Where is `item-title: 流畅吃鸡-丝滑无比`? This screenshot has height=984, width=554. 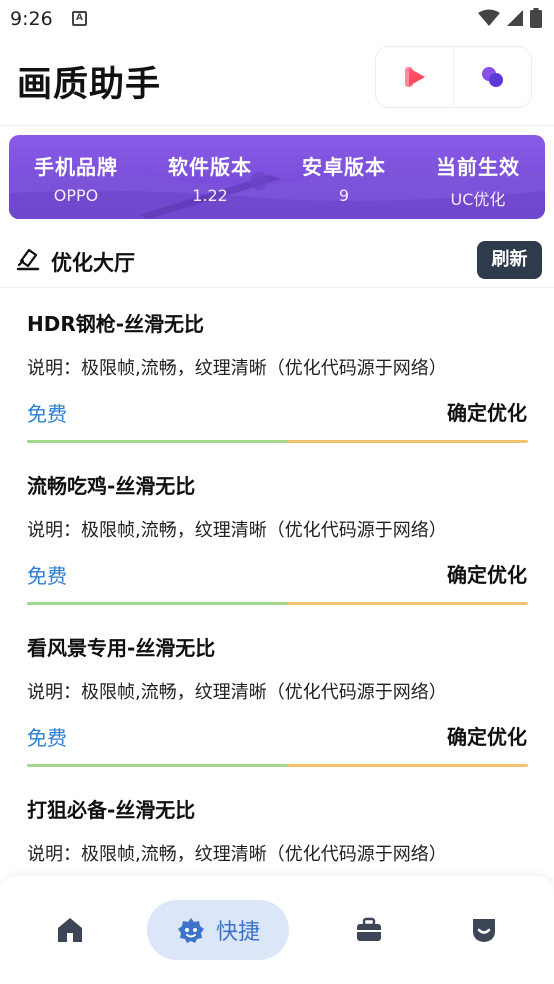 item-title: 流畅吃鸡-丝滑无比 is located at coordinates (111, 486).